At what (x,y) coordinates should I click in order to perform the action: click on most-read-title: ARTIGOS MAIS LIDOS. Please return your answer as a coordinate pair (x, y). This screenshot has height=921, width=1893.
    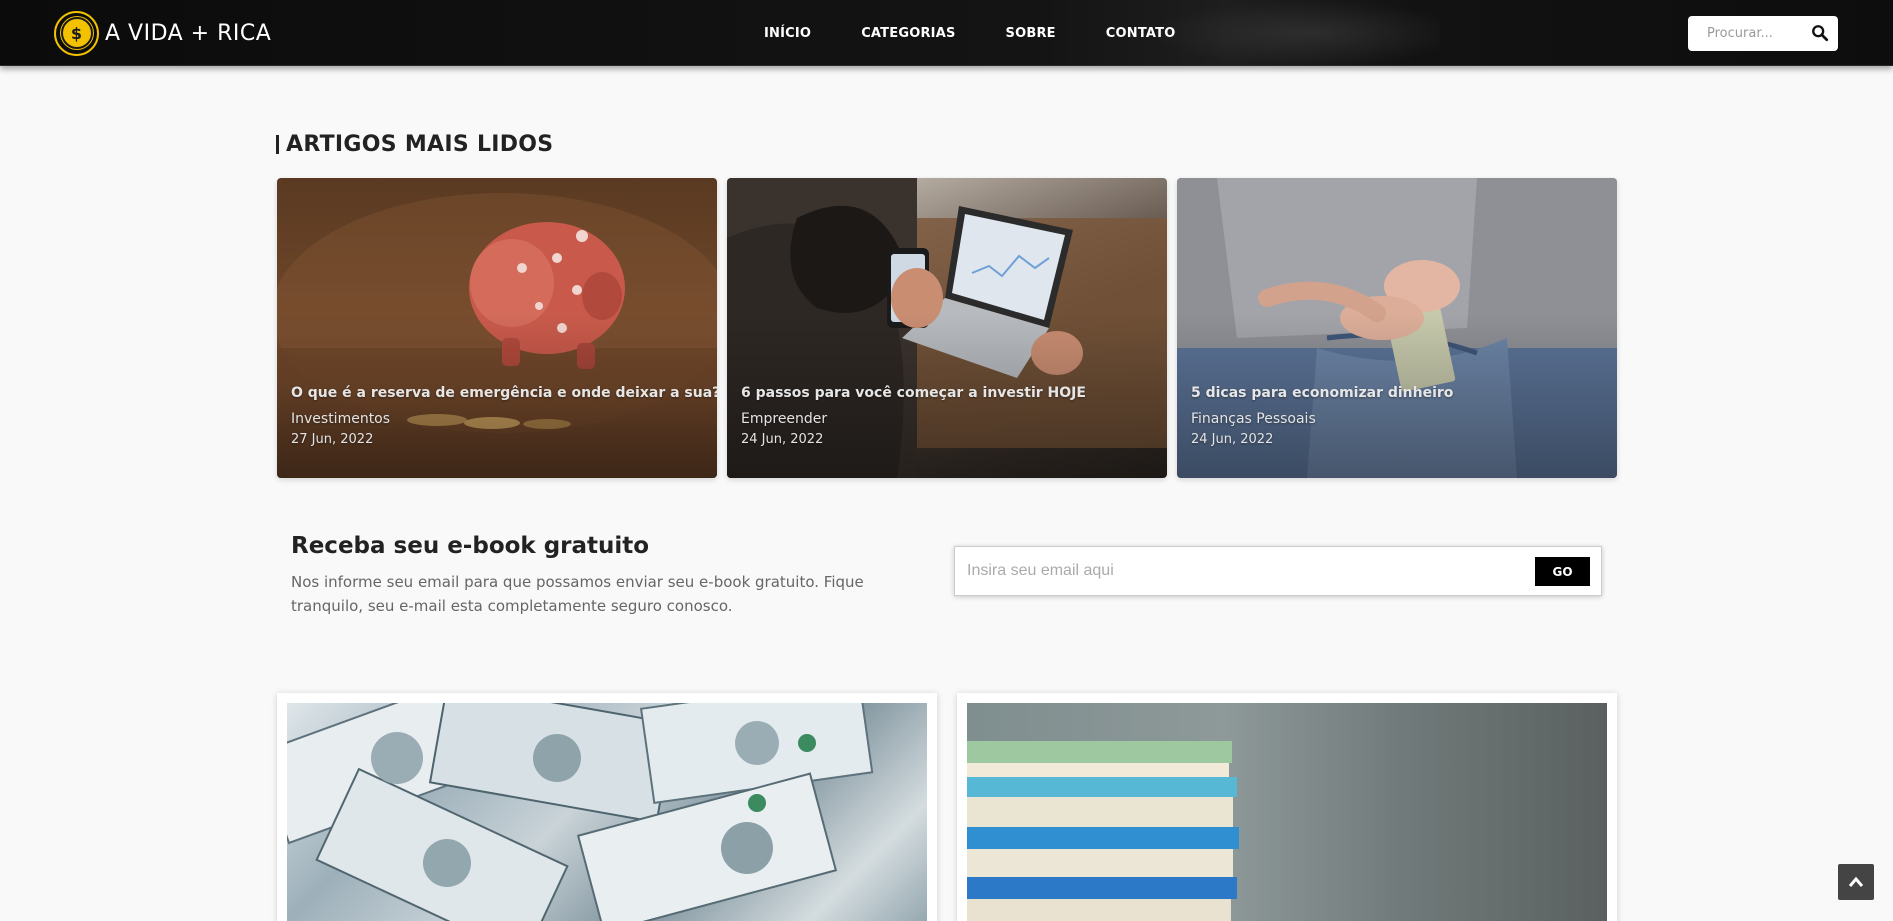
    Looking at the image, I should click on (420, 144).